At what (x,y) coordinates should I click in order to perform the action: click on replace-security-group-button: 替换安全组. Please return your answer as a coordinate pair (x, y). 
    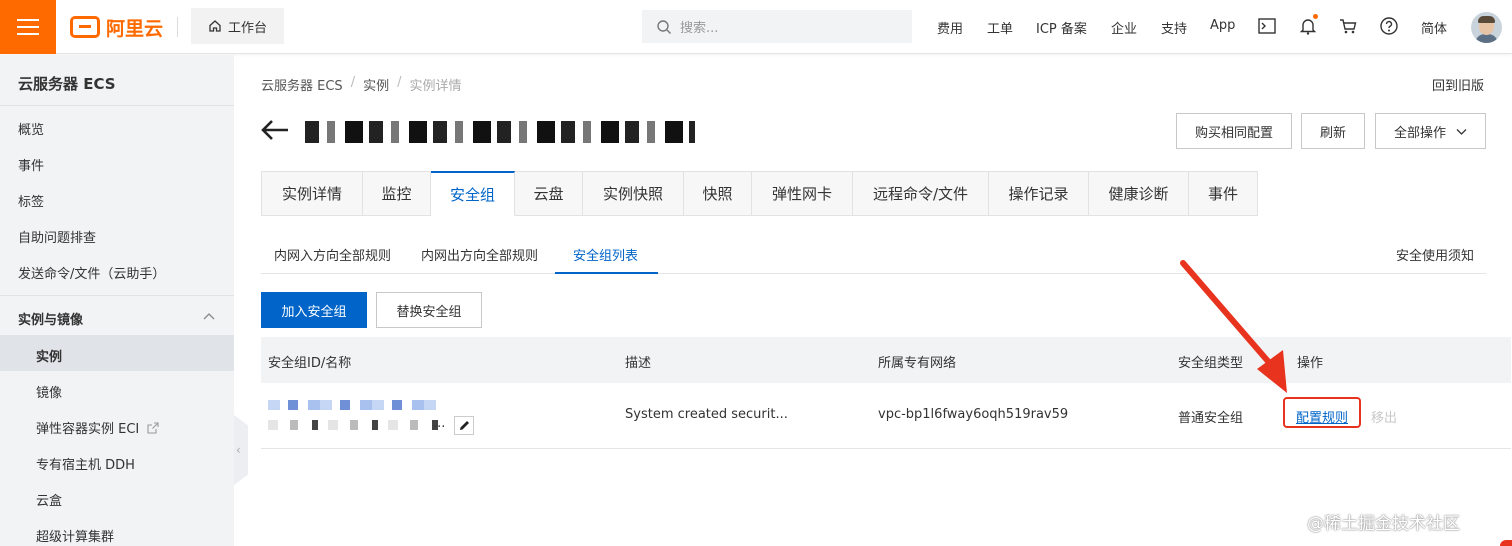
    Looking at the image, I should click on (429, 310).